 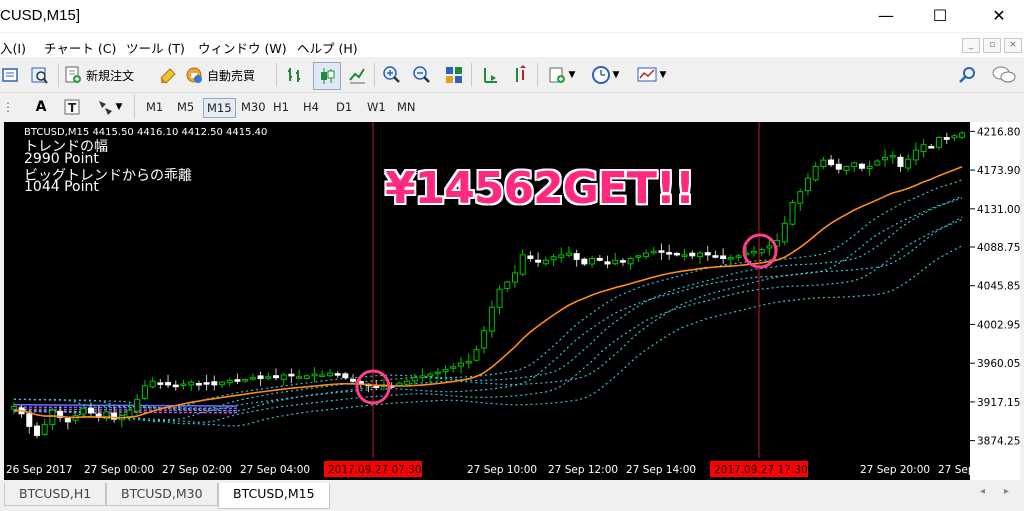 What do you see at coordinates (155, 47) in the screenshot?
I see `menu-tools: ツール (T)` at bounding box center [155, 47].